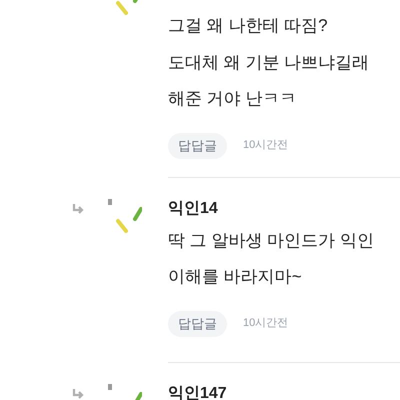 The height and width of the screenshot is (400, 400). Describe the element at coordinates (193, 208) in the screenshot. I see `author-name: 익인14` at that location.